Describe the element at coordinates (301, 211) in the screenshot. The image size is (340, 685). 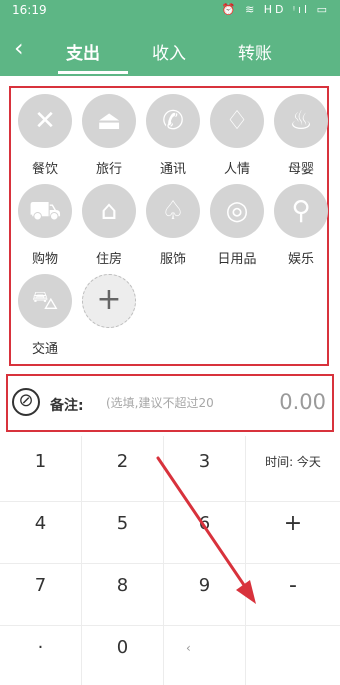
I see `microphone-icon: ⚲` at that location.